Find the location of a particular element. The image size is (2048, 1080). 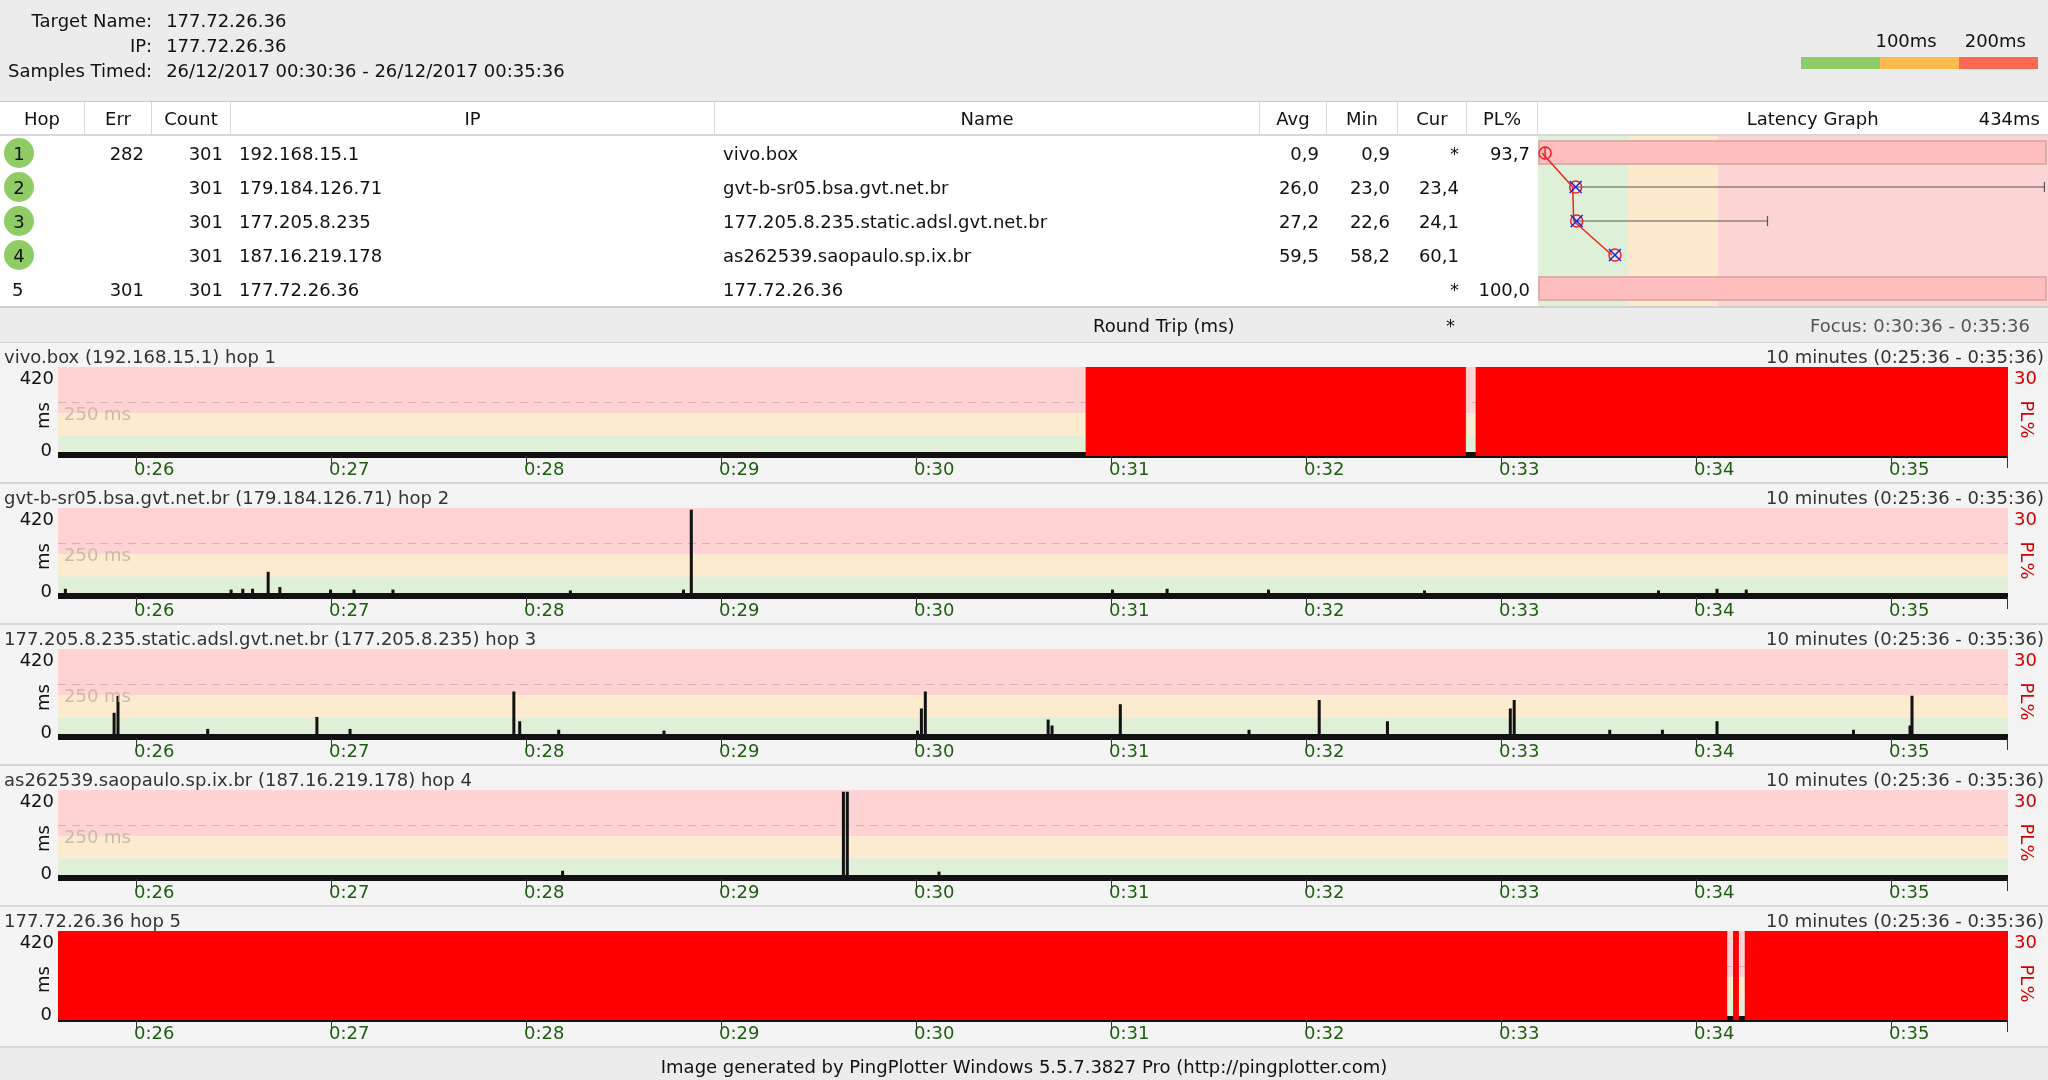

graph-title: 177.205.8.235.static.adsl.gvt.net.br (177.205.8.235) hop 3 is located at coordinates (270, 638).